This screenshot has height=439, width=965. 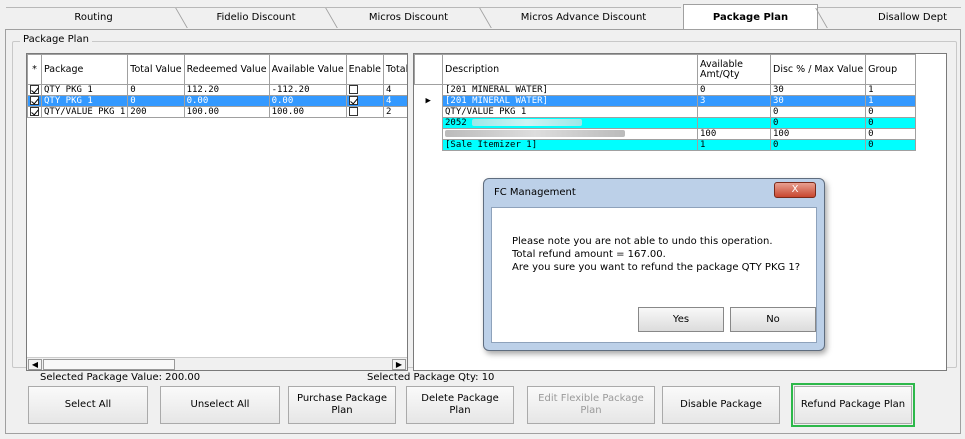 I want to click on scroll-thumb, so click(x=109, y=364).